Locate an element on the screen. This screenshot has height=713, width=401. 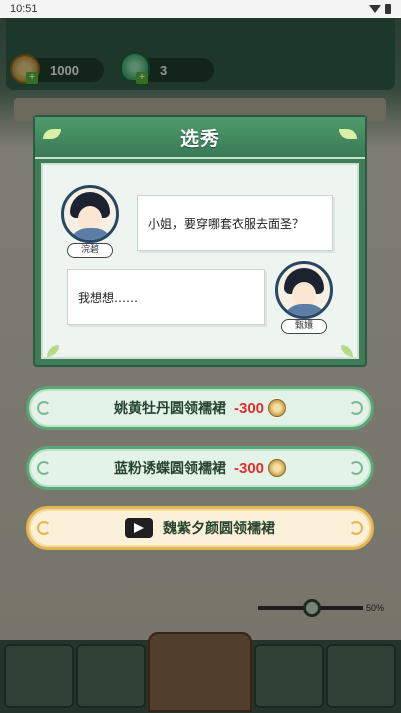
option-weizi-dress-video: 魏紫夕颜圆领襦裙 is located at coordinates (200, 528).